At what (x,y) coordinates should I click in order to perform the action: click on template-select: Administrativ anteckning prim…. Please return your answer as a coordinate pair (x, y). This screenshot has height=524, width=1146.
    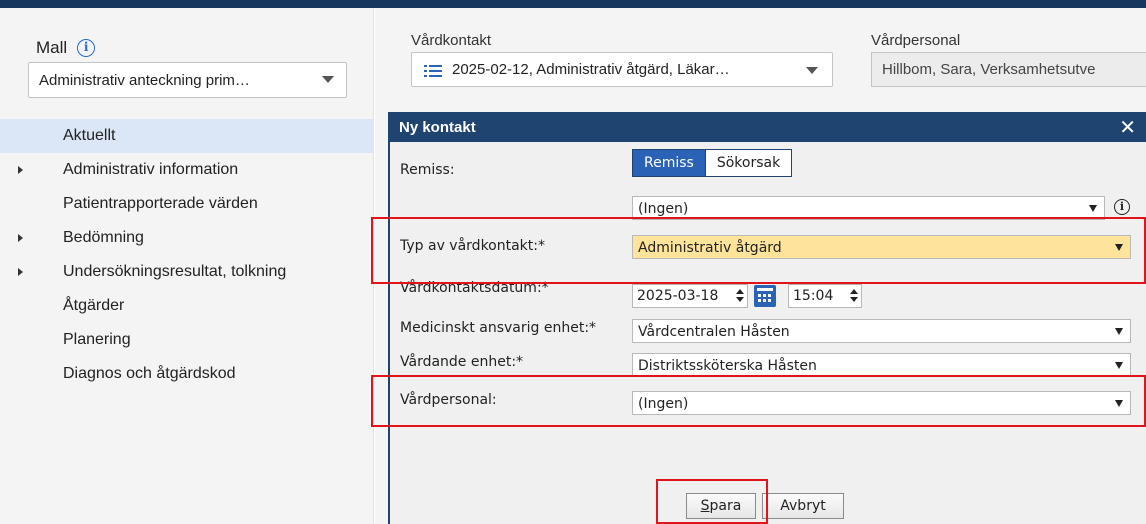
    Looking at the image, I should click on (187, 80).